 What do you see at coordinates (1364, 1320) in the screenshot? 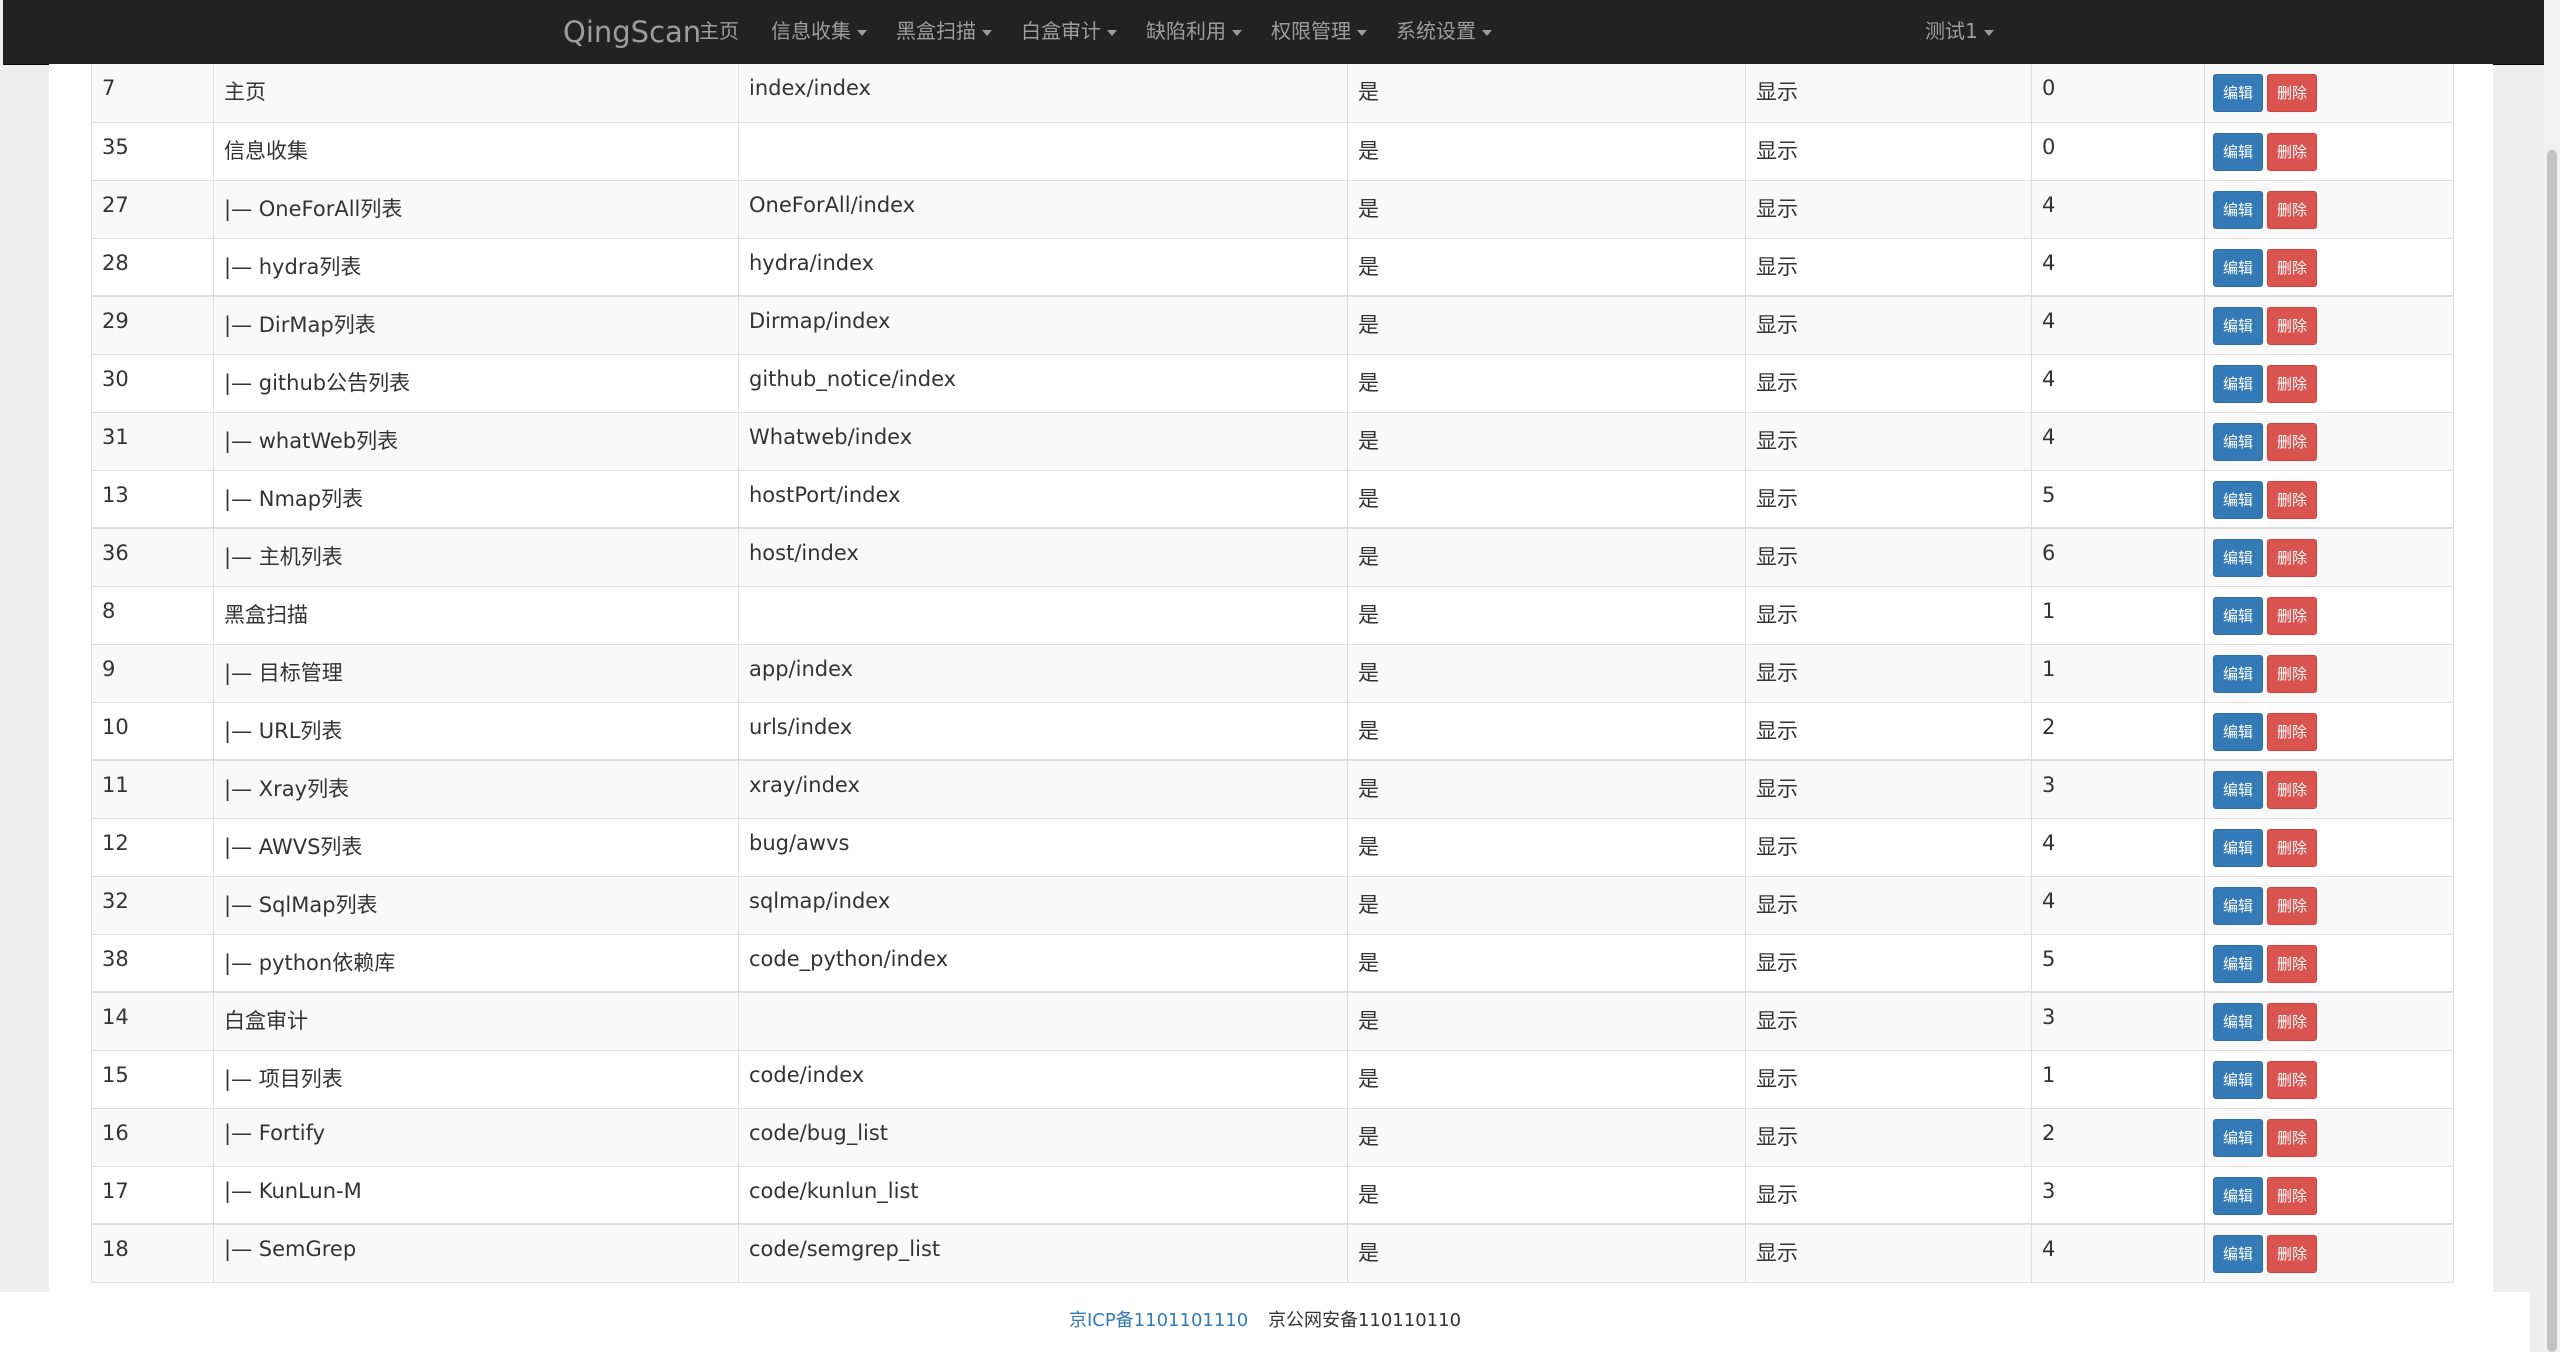
I see `police-record: 京公网安备110110110` at bounding box center [1364, 1320].